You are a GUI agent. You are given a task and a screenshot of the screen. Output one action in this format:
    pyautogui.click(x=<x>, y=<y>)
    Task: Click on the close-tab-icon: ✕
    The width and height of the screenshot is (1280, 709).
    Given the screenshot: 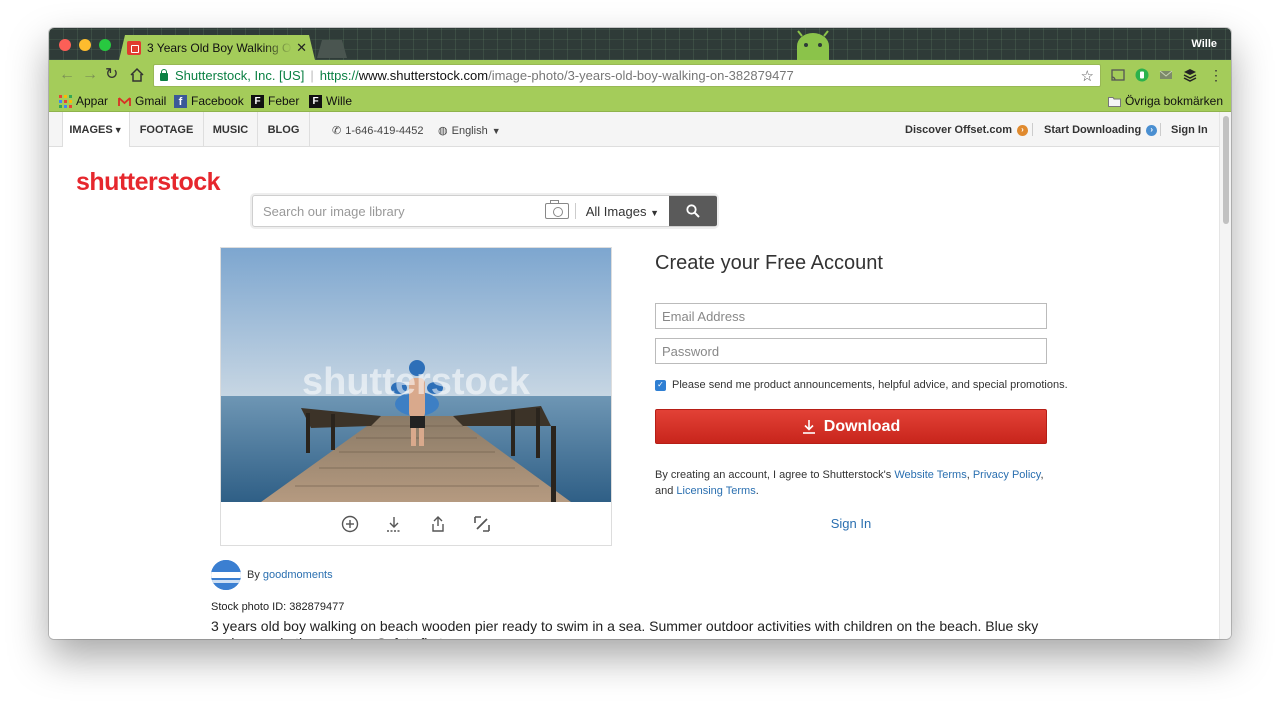 What is the action you would take?
    pyautogui.click(x=301, y=48)
    